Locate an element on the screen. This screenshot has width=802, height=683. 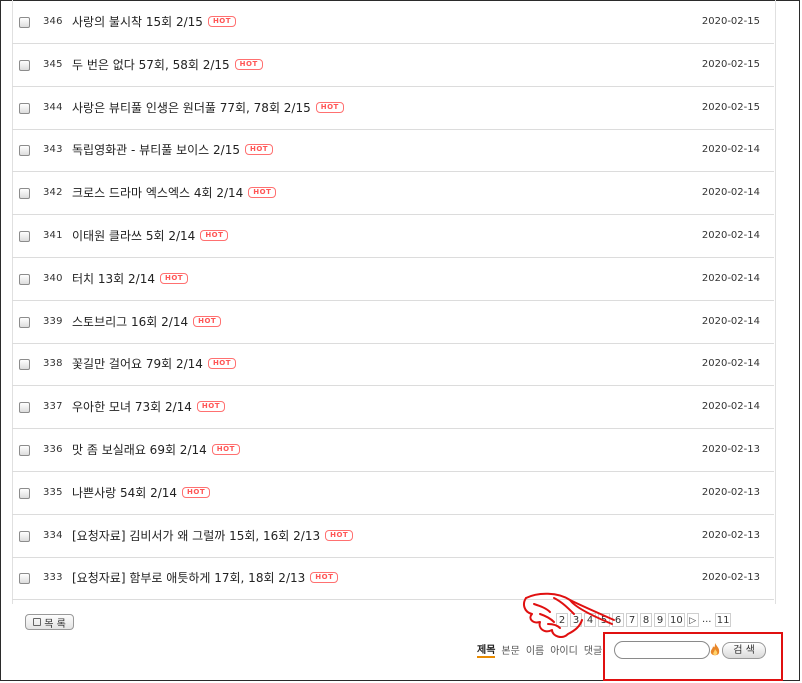
table-row: 341 이태원 클라쓰 5회 2/14 HOT 2020-02-14 is located at coordinates (393, 237).